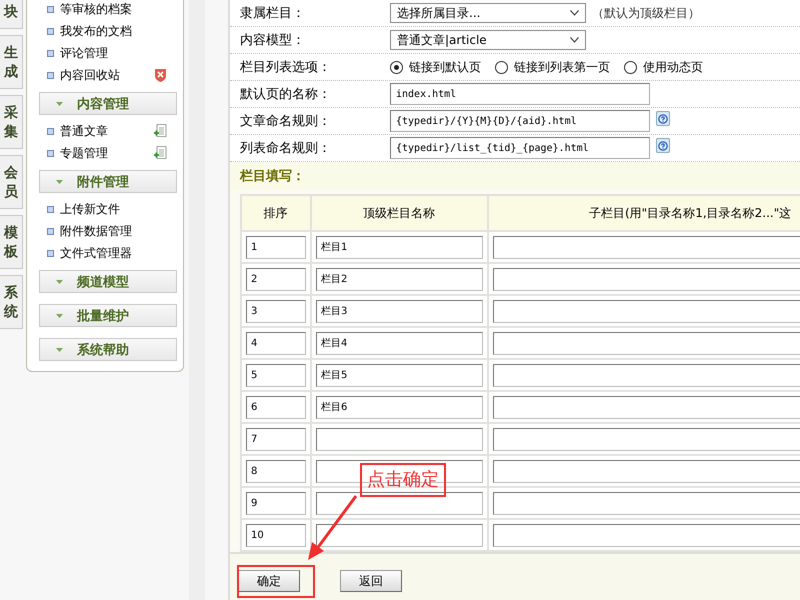 The image size is (800, 600). What do you see at coordinates (113, 209) in the screenshot?
I see `menu-item: 上传新文件` at bounding box center [113, 209].